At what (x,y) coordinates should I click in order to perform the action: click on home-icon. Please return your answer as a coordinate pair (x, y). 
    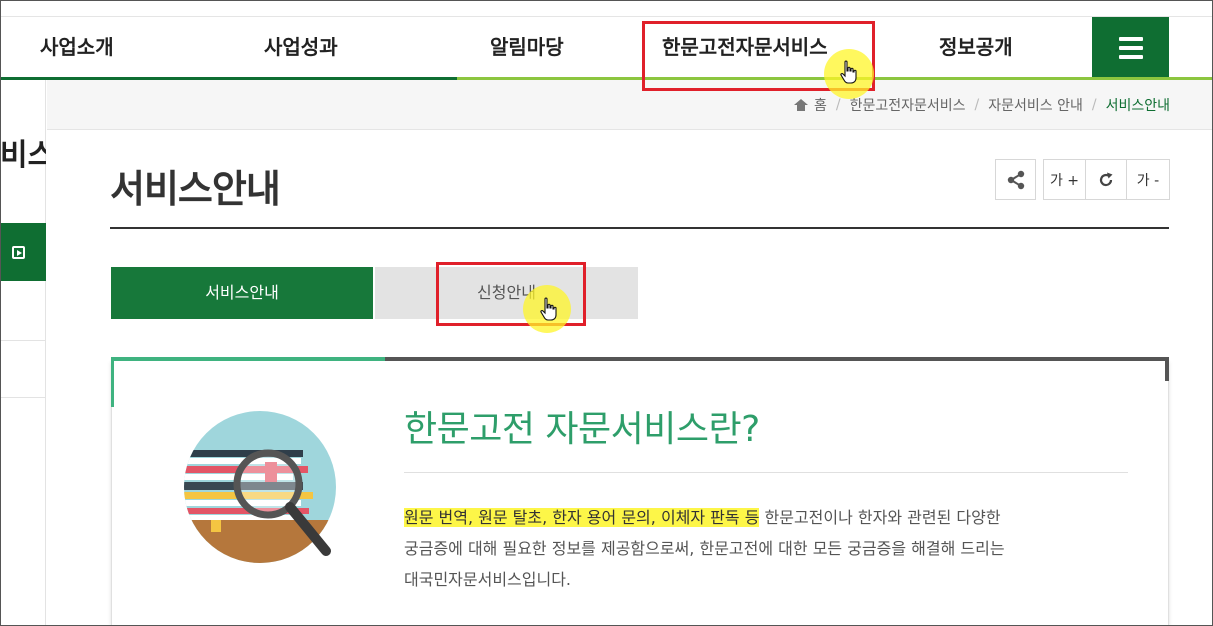
    Looking at the image, I should click on (801, 105).